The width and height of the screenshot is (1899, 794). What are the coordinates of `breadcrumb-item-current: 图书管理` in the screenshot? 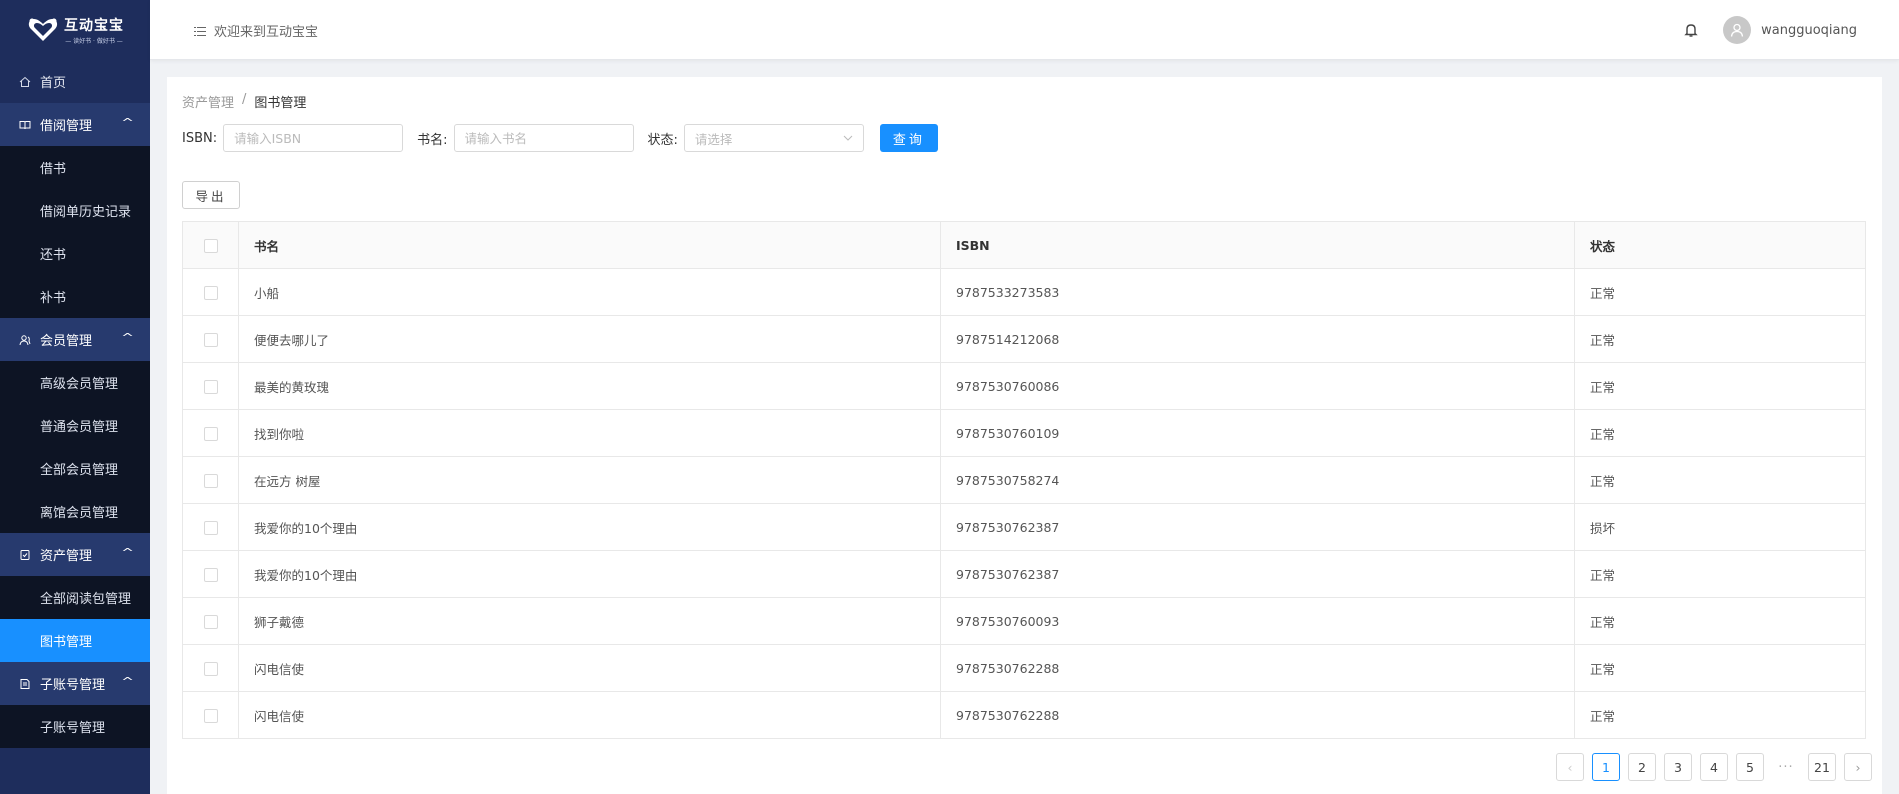 It's located at (280, 103).